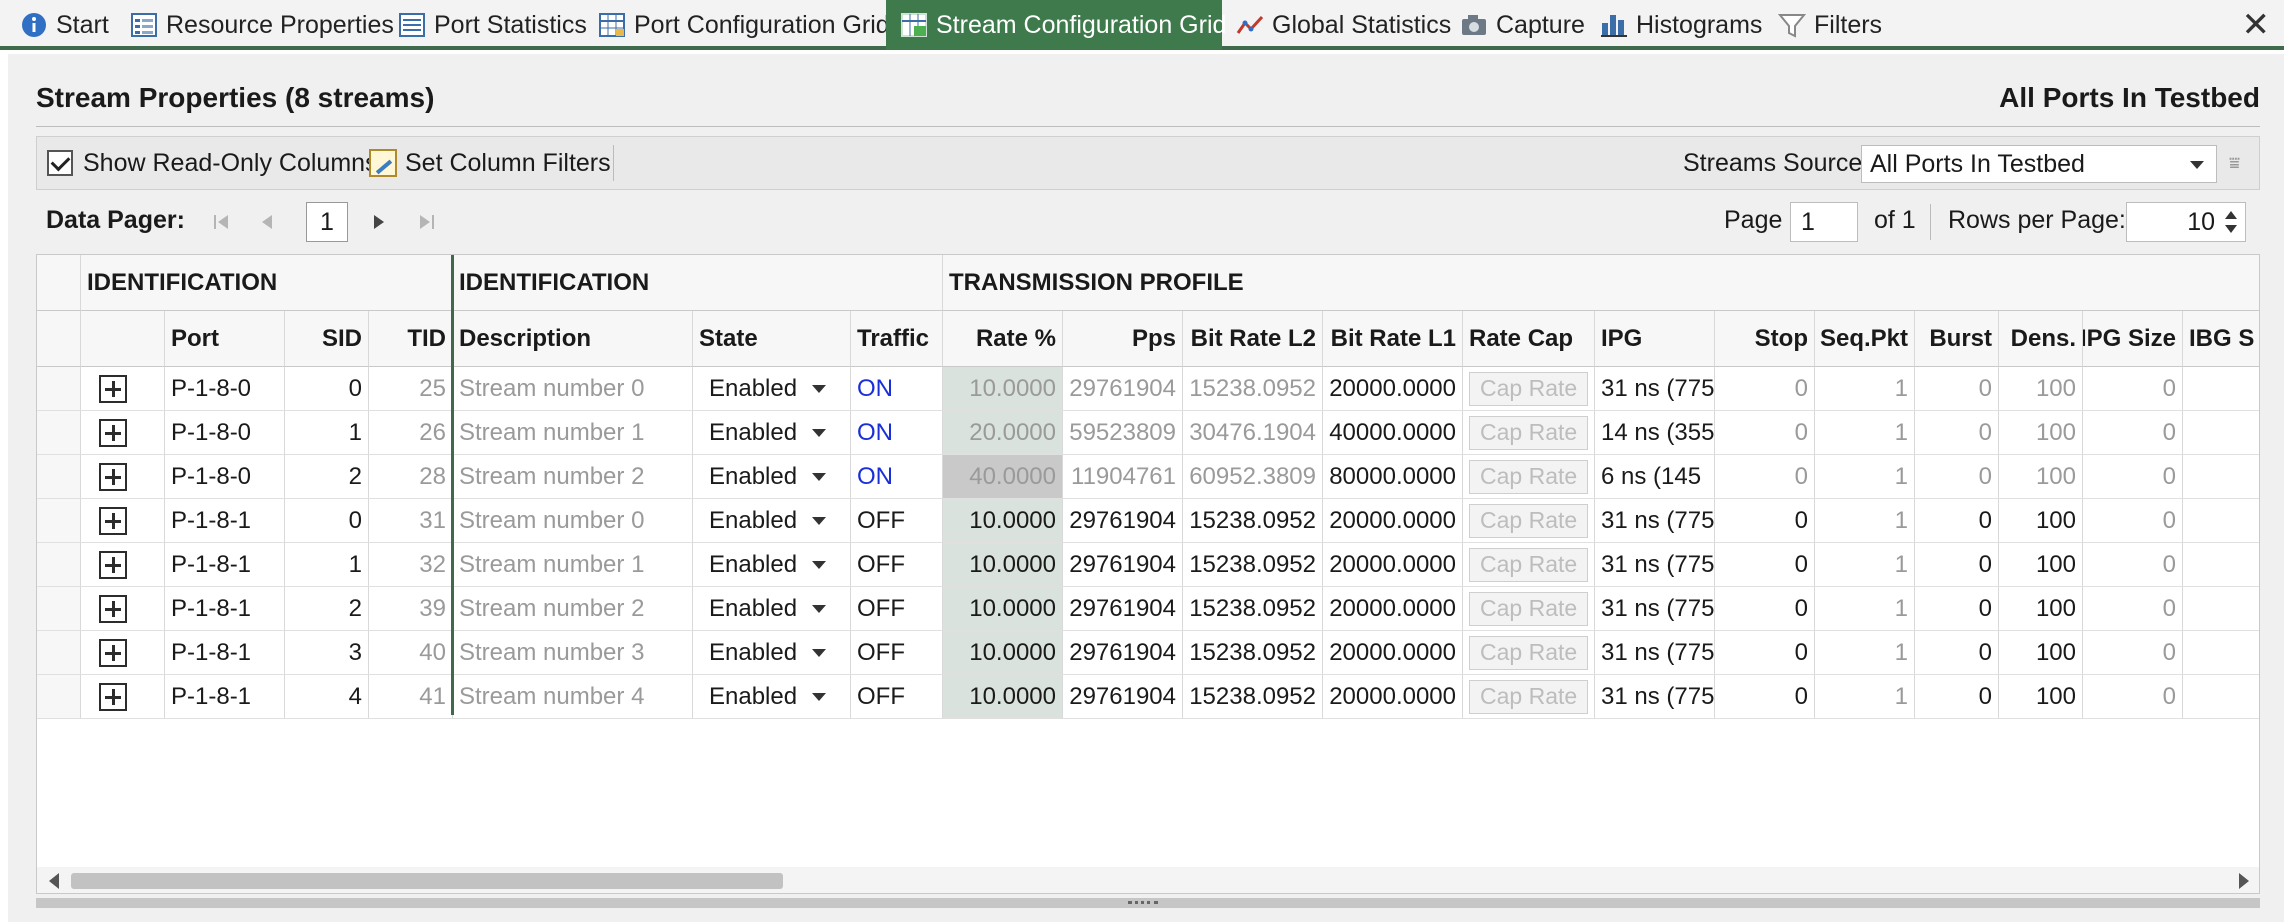 This screenshot has width=2284, height=922. Describe the element at coordinates (427, 881) in the screenshot. I see `scrollbar-thumb` at that location.